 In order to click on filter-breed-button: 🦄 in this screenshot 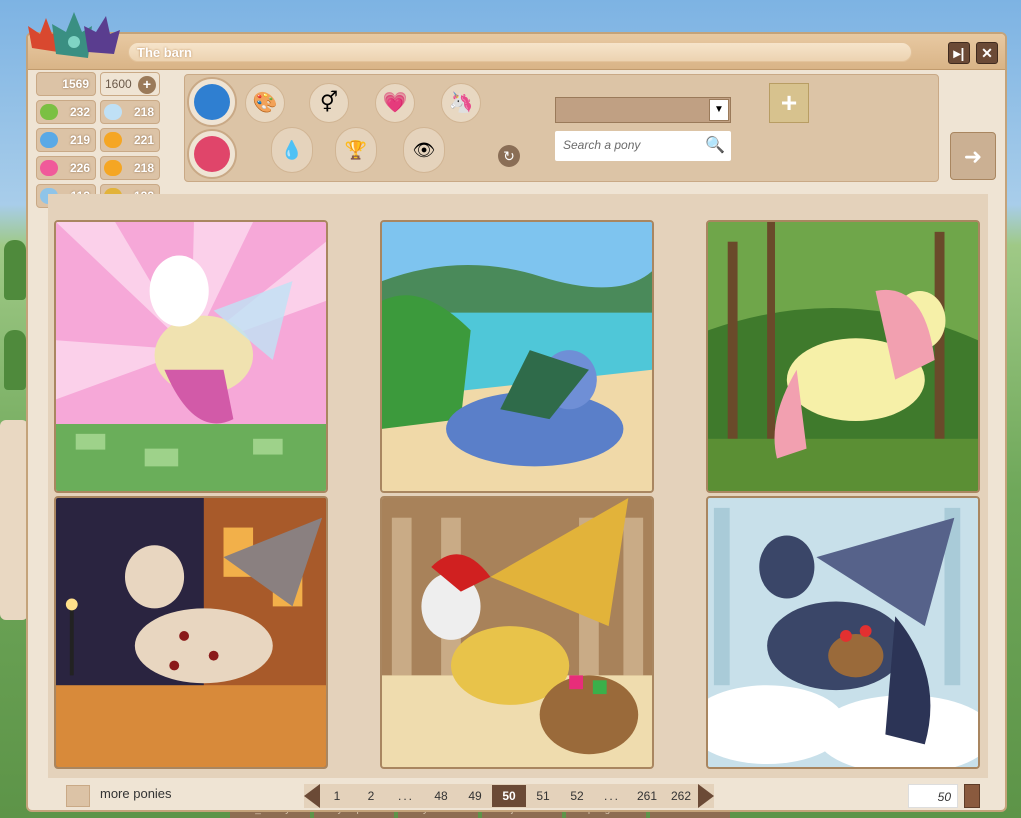, I will do `click(461, 103)`.